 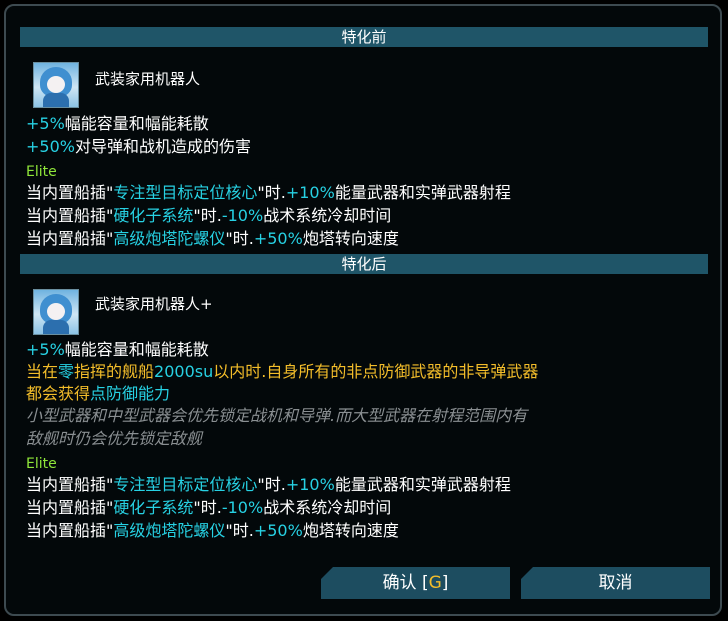 I want to click on confirm-button: 确认 [G], so click(x=415, y=583).